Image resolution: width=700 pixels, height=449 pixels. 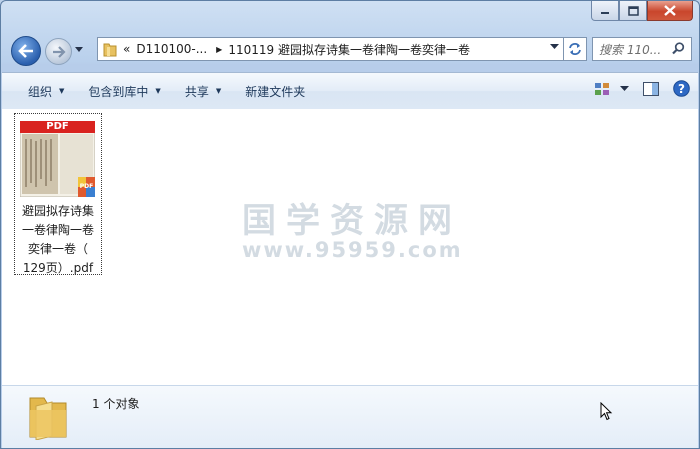 I want to click on watermark-title: 国学资源网, so click(x=352, y=221).